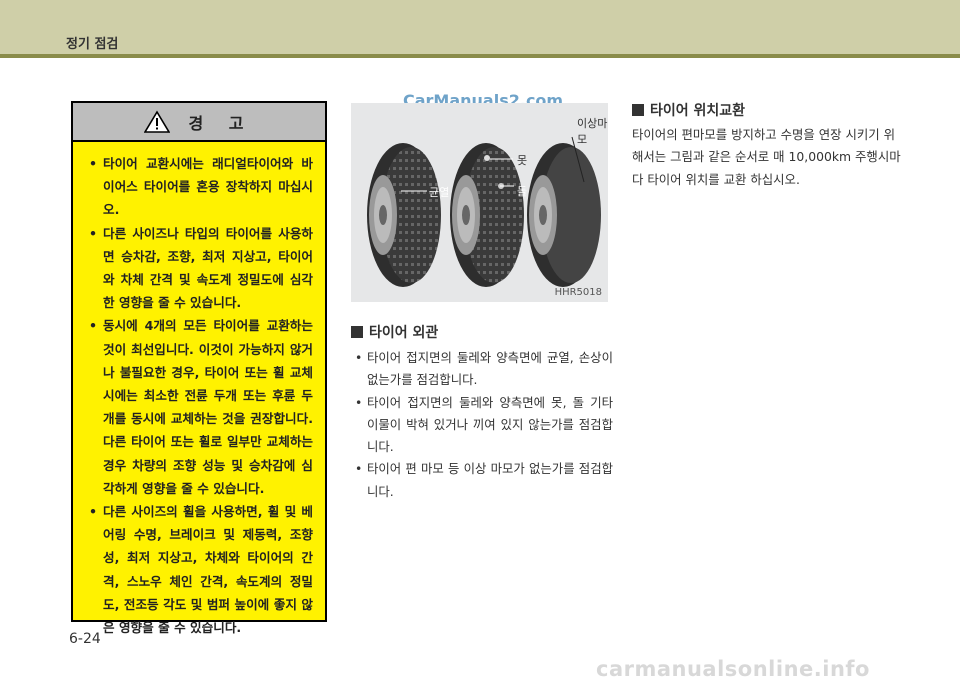 This screenshot has height=685, width=960. What do you see at coordinates (578, 292) in the screenshot?
I see `figure-code: HHR5018` at bounding box center [578, 292].